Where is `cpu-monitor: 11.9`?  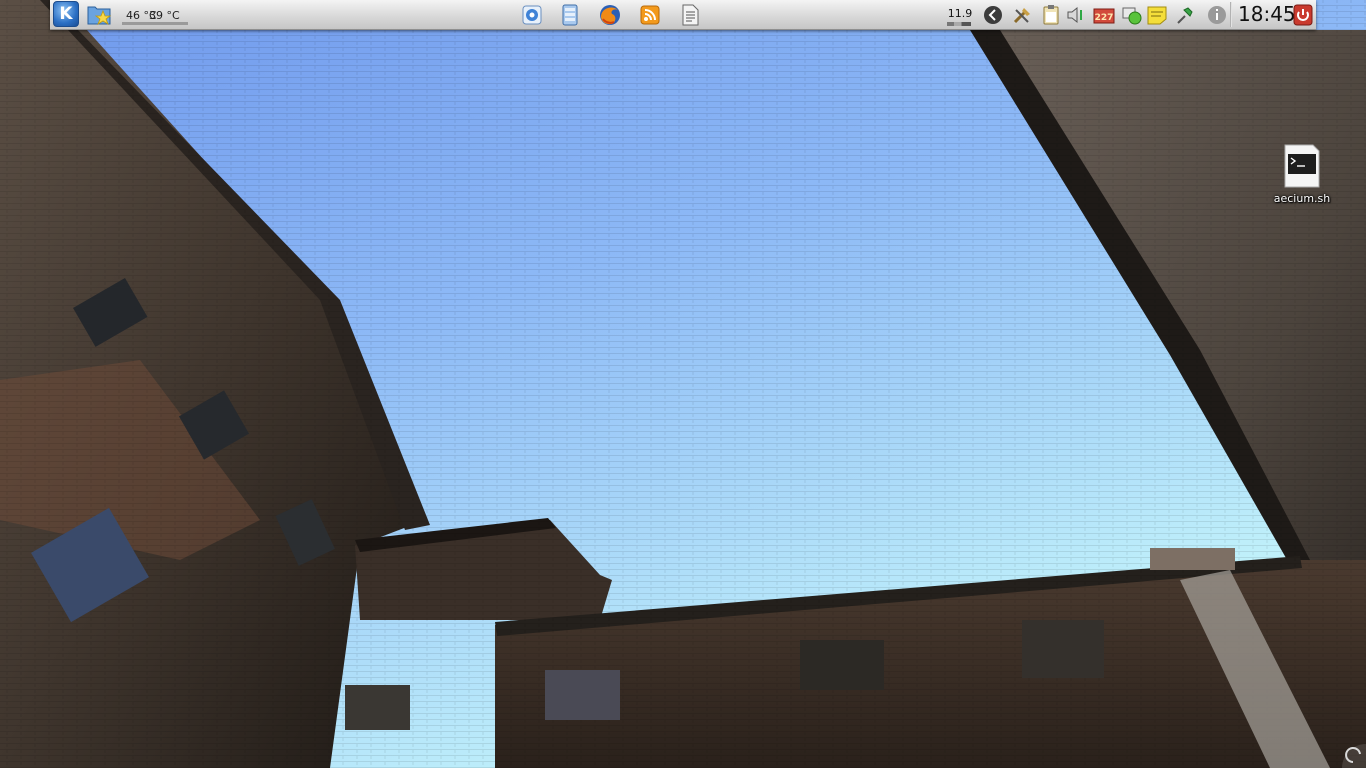
cpu-monitor: 11.9 is located at coordinates (962, 16).